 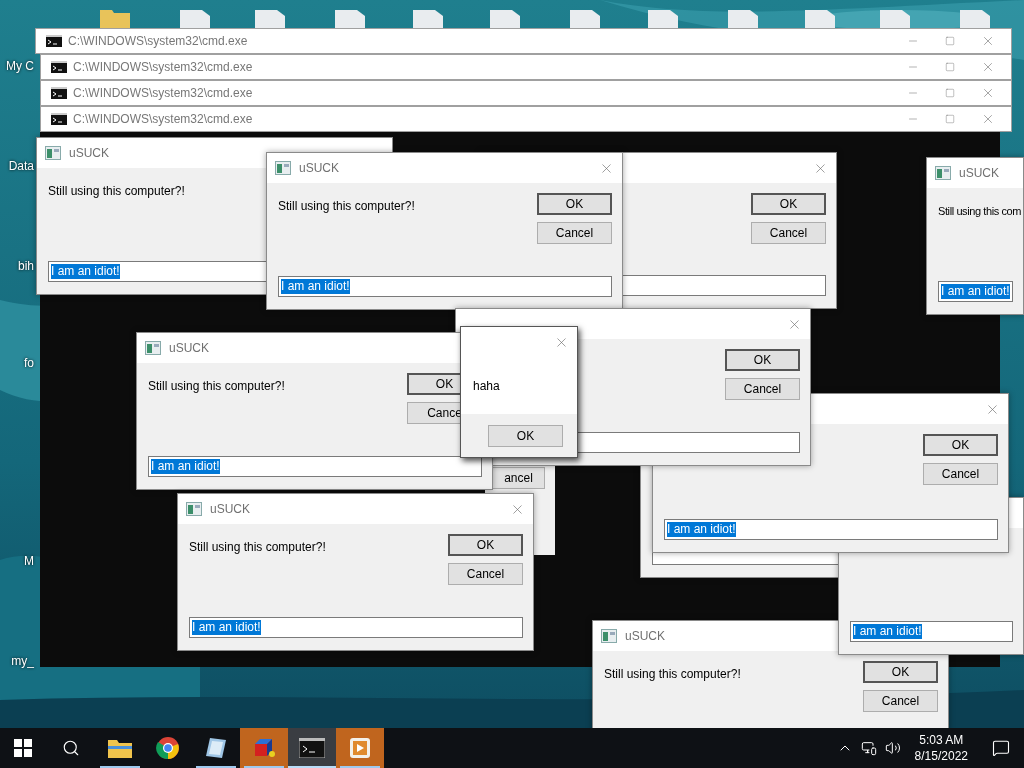 I want to click on clock-time: 5:03 AM, so click(x=941, y=740).